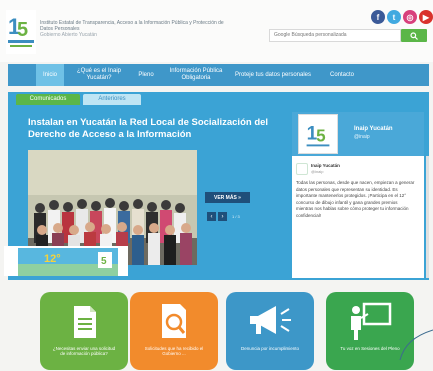 The image size is (433, 371). I want to click on tab-anteriores: Anteriores, so click(112, 99).